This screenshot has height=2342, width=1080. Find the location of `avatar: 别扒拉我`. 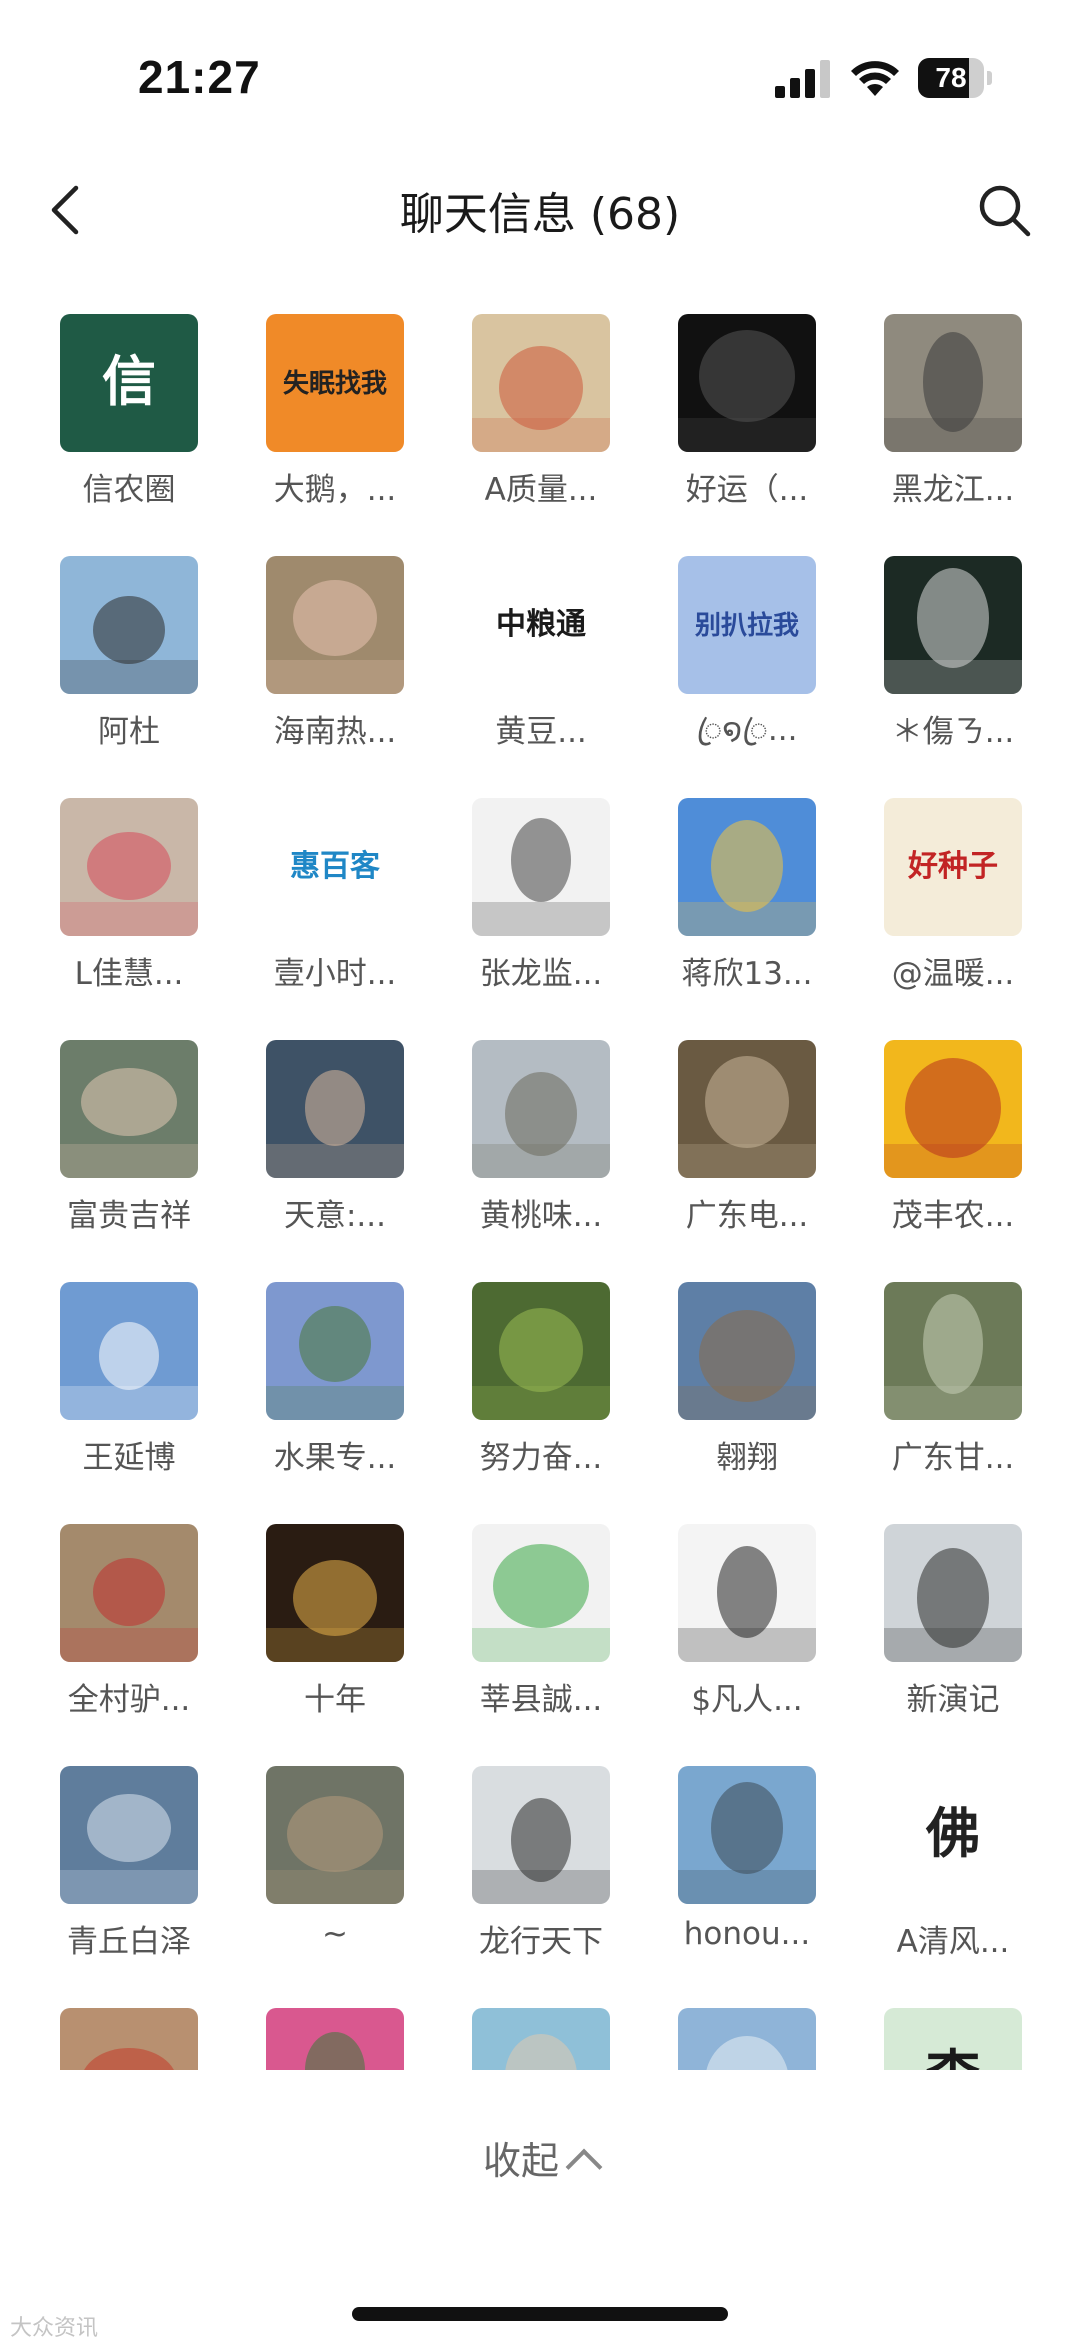

avatar: 别扒拉我 is located at coordinates (747, 625).